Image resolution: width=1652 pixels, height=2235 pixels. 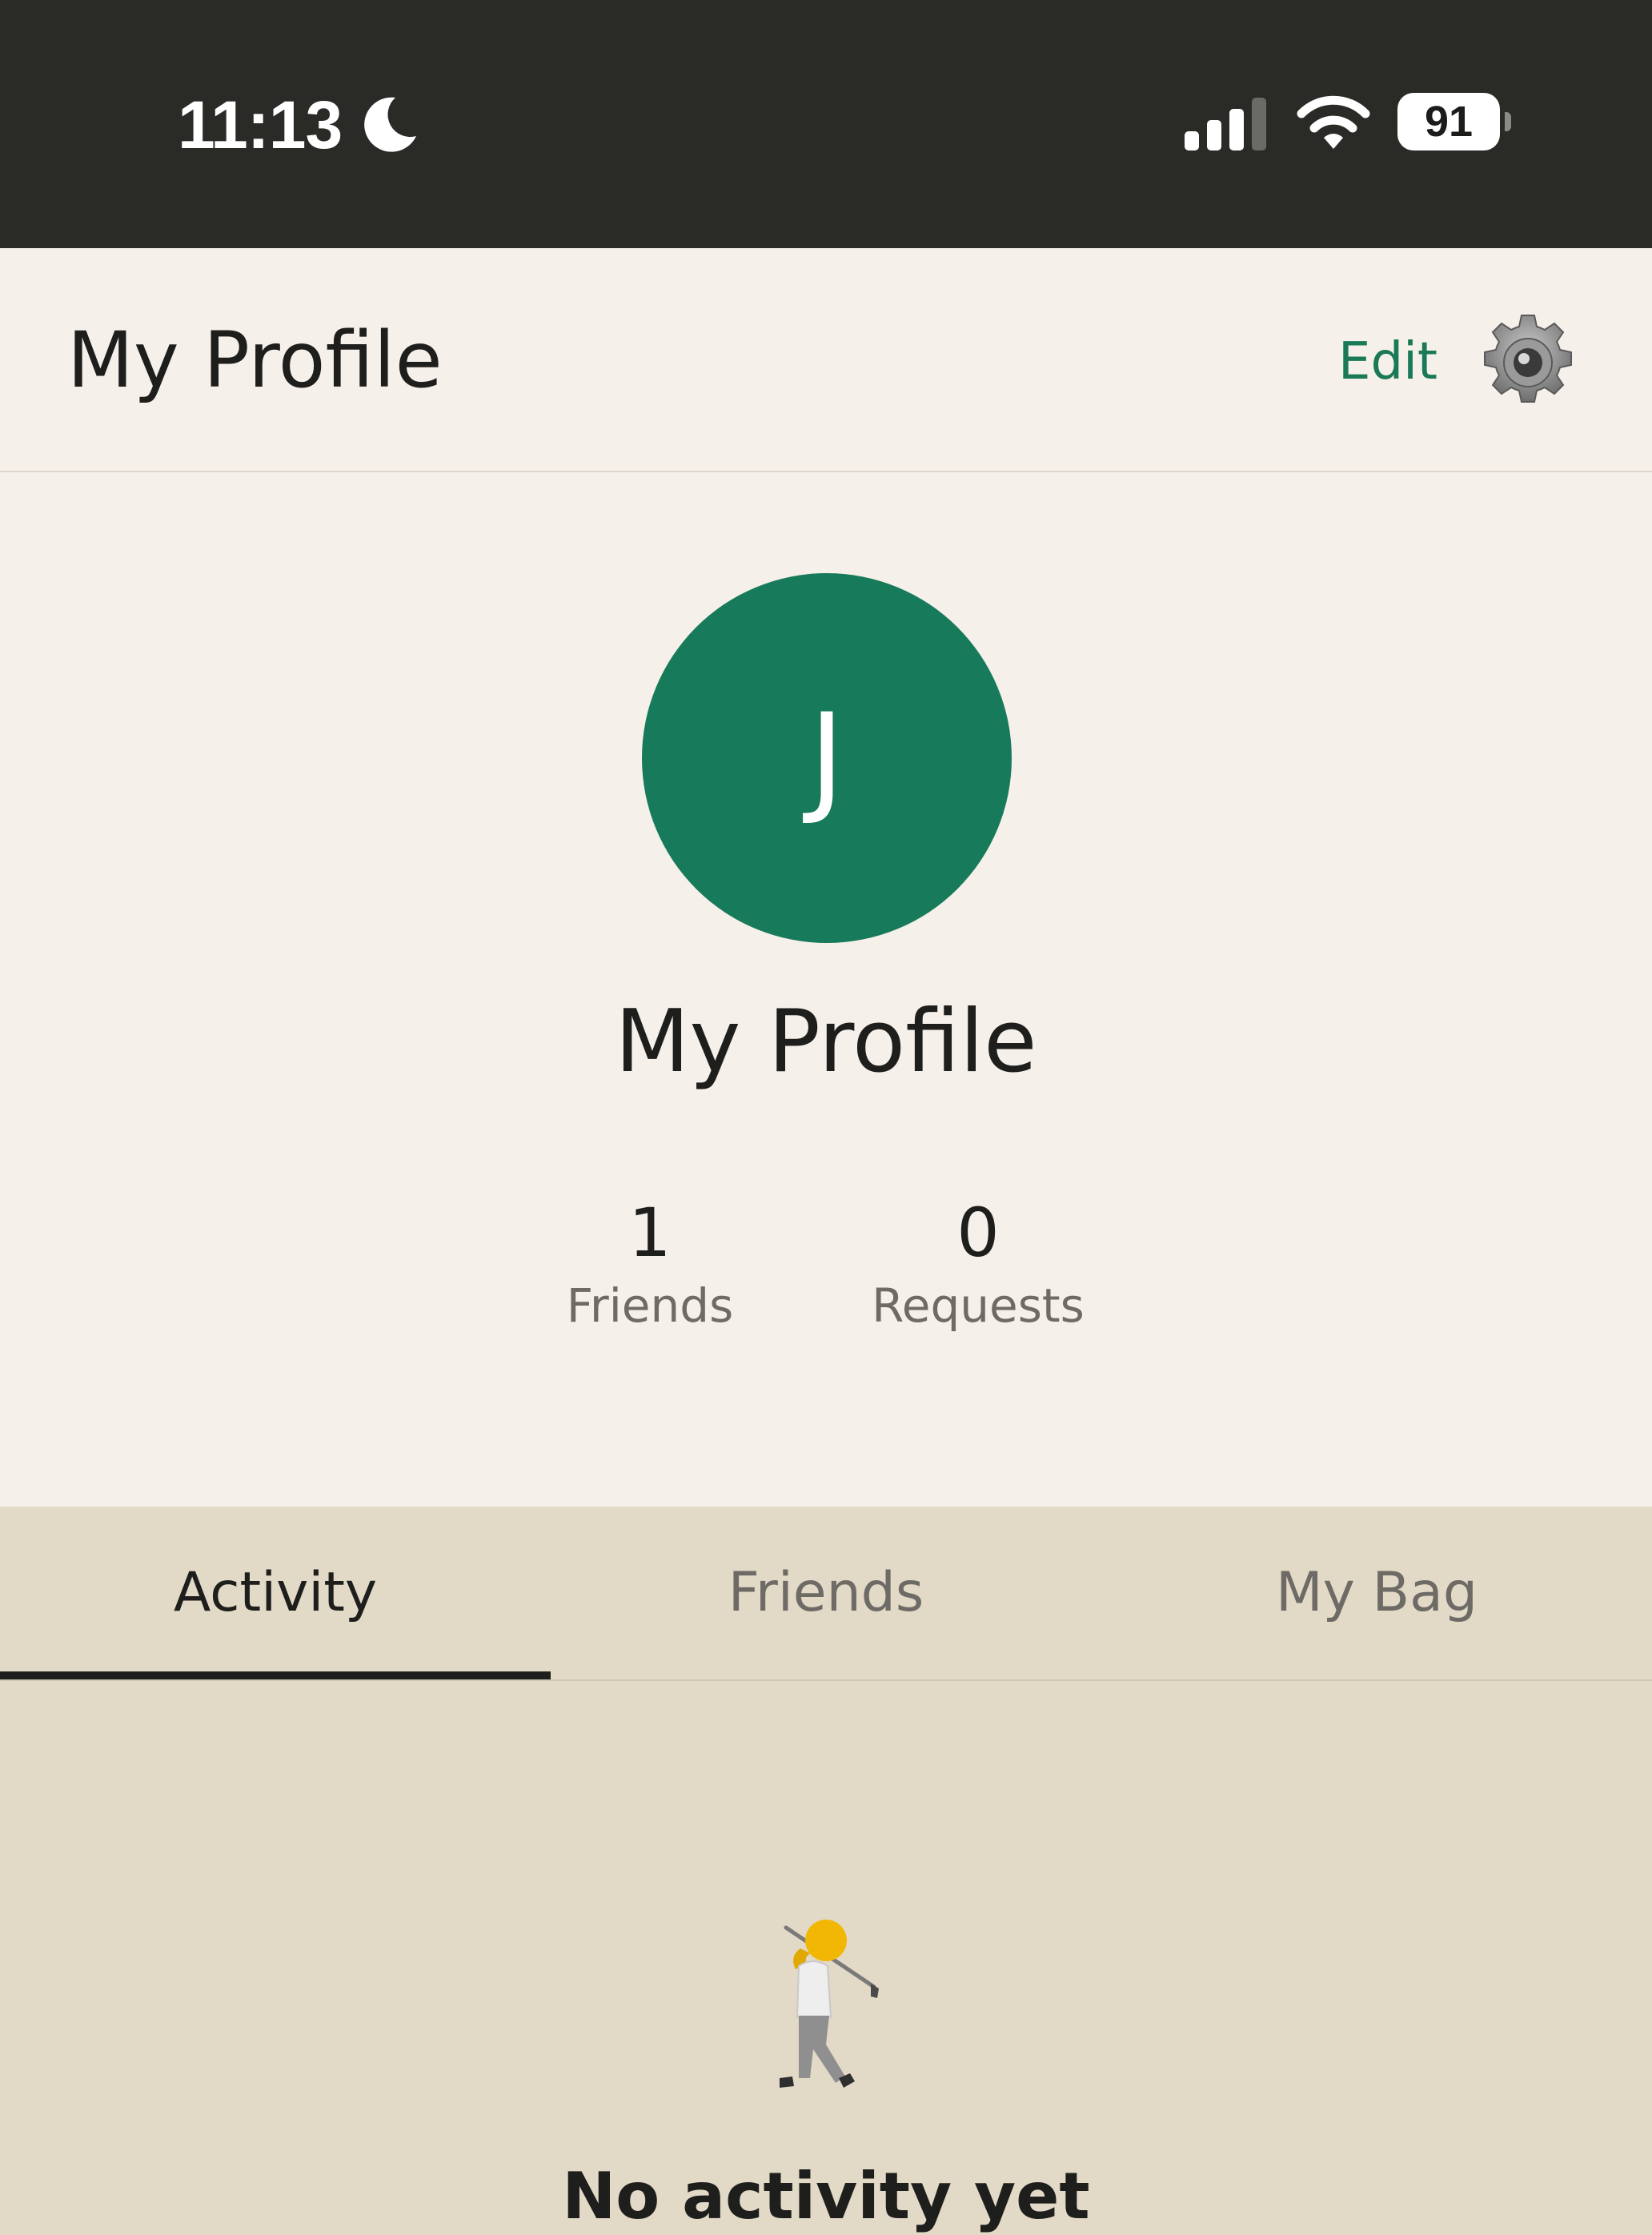 What do you see at coordinates (1387, 362) in the screenshot?
I see `edit-button: Edit` at bounding box center [1387, 362].